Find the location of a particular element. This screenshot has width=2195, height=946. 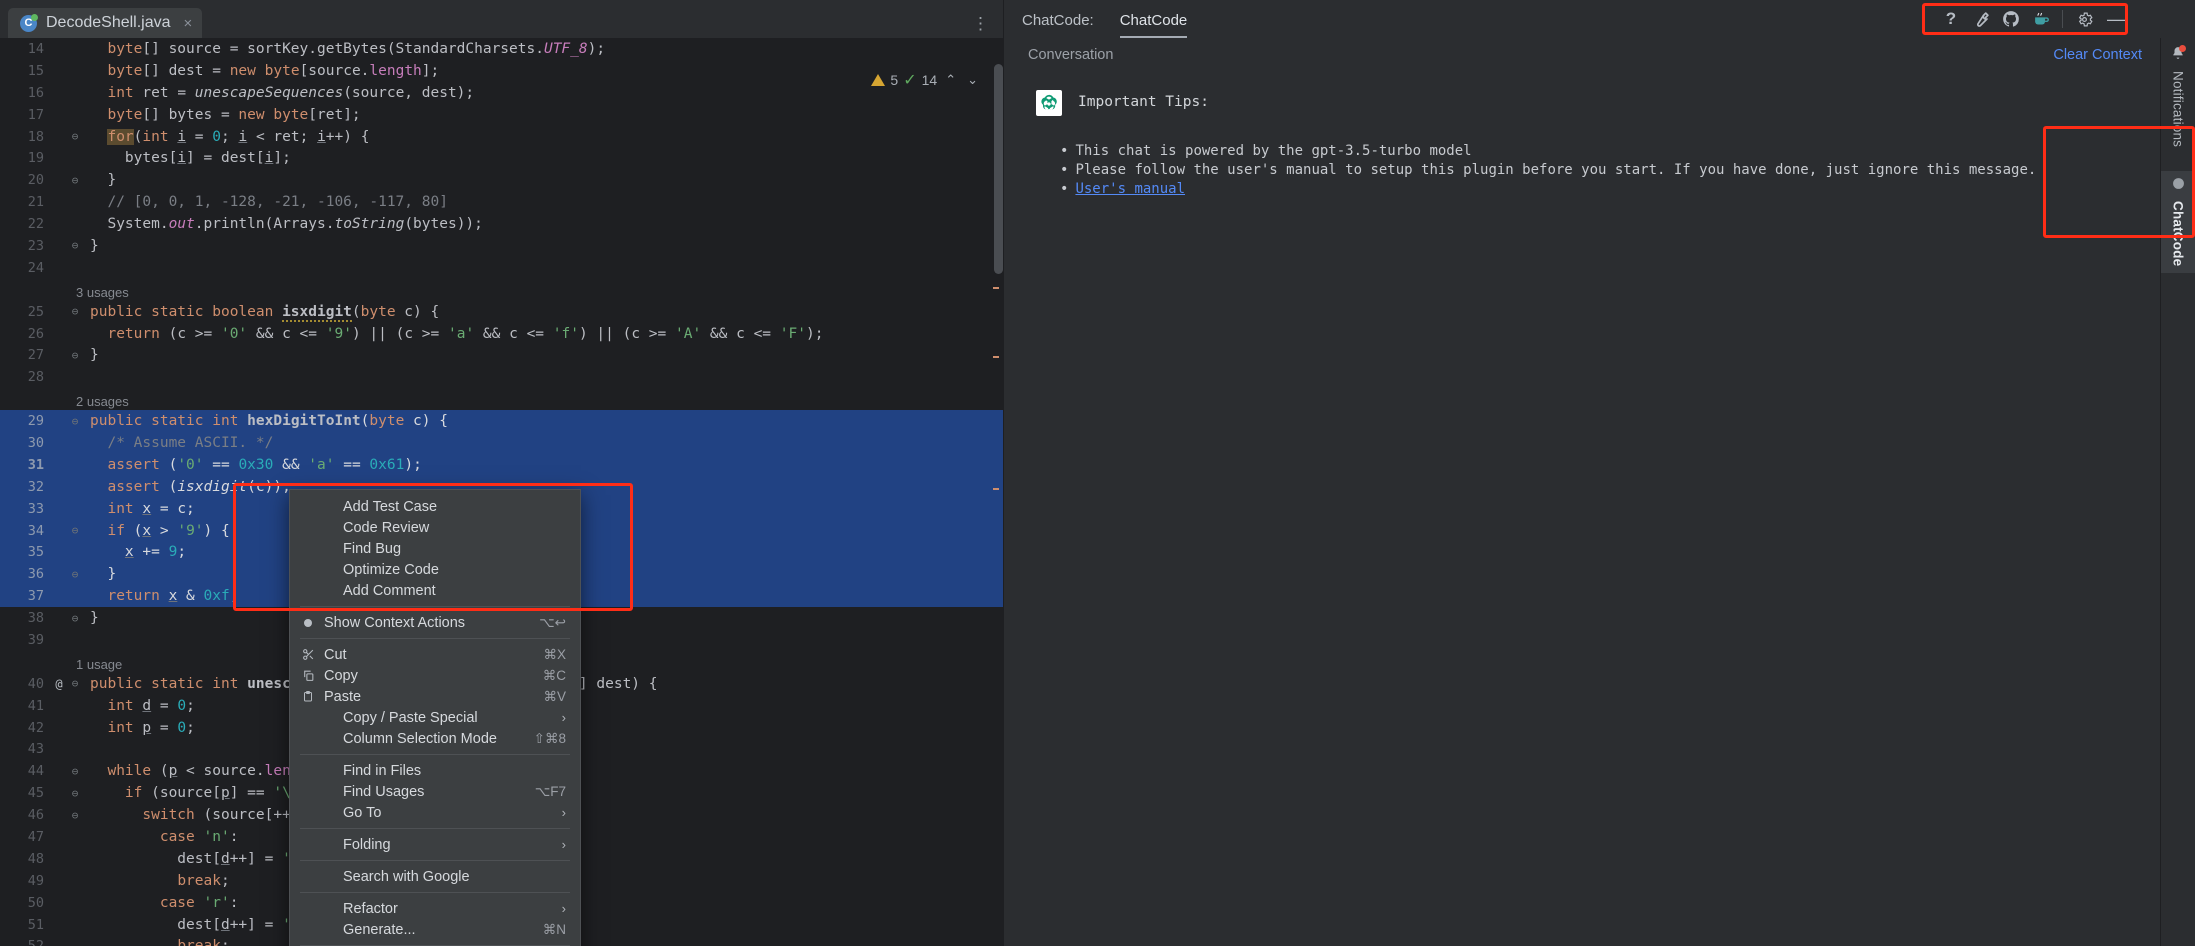

help-icon: ? is located at coordinates (1951, 19).